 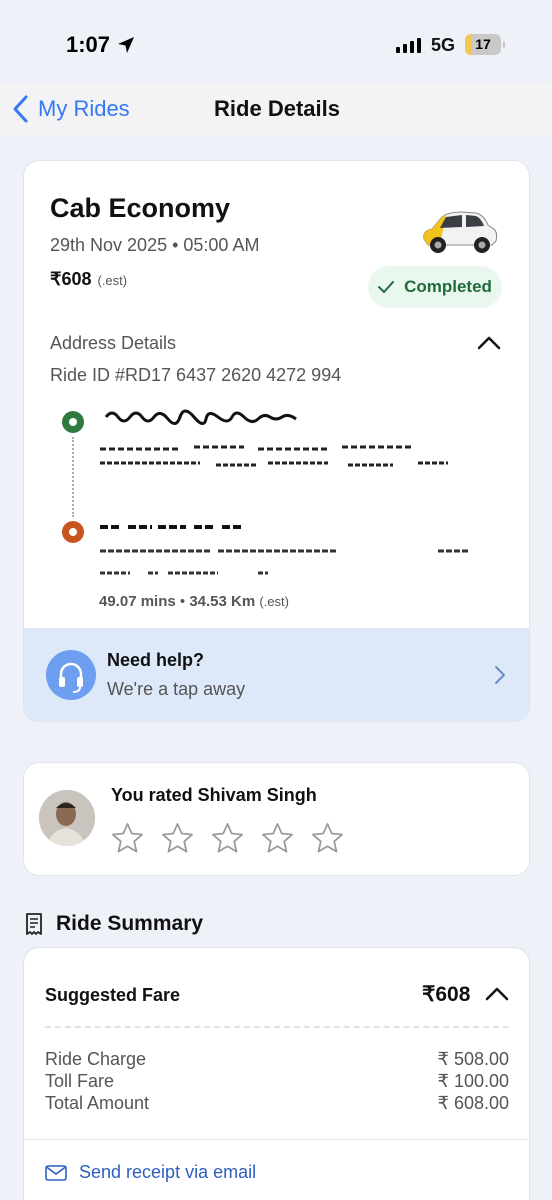 What do you see at coordinates (446, 994) in the screenshot?
I see `fare-amount: ₹608` at bounding box center [446, 994].